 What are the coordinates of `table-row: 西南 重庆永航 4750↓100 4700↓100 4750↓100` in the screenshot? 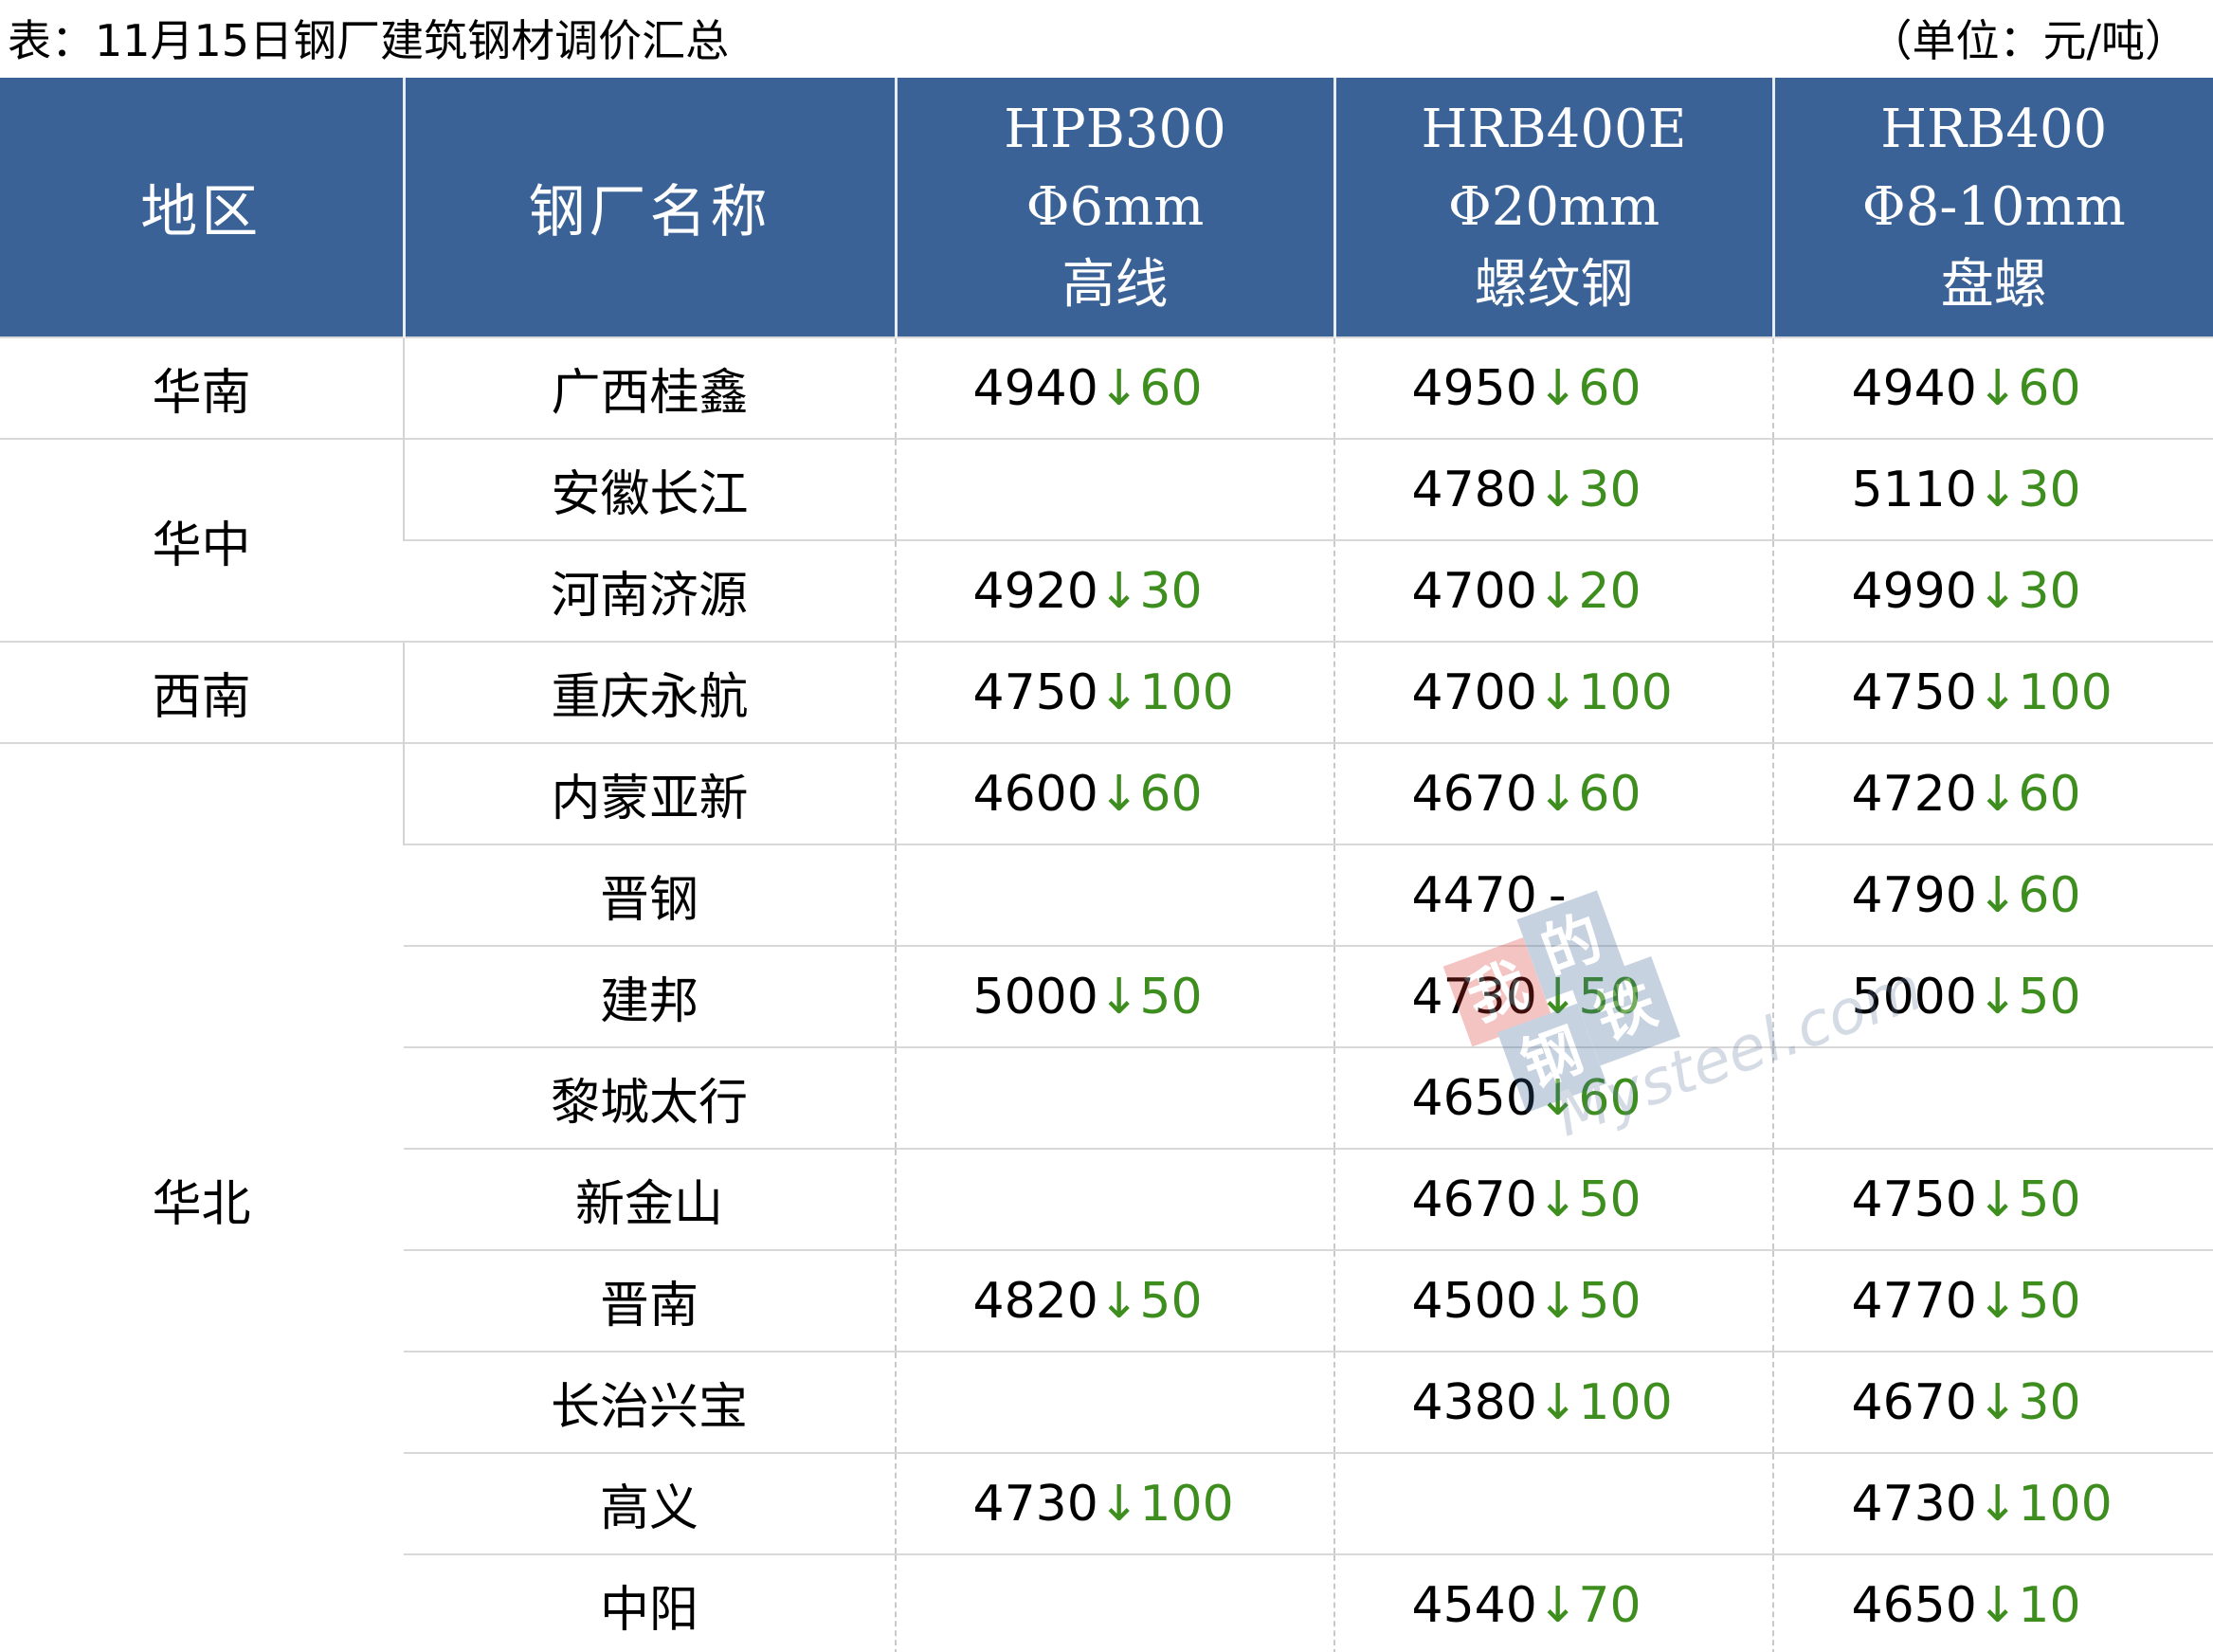 It's located at (1106, 692).